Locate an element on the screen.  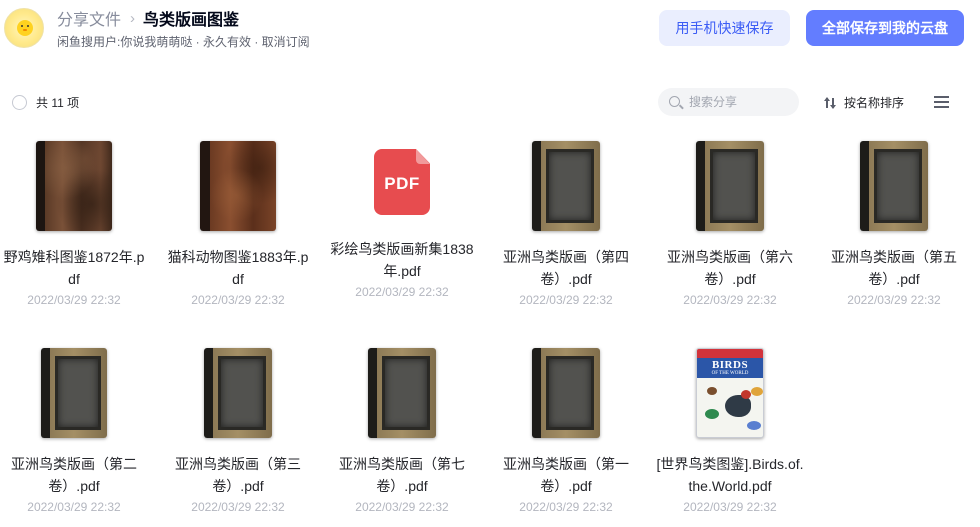
file-name: 野鸡雉科图鉴1872年.pdf is located at coordinates (74, 268).